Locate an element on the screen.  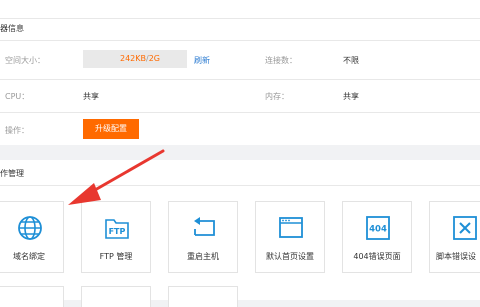
tile-label: 重启主机 is located at coordinates (203, 256).